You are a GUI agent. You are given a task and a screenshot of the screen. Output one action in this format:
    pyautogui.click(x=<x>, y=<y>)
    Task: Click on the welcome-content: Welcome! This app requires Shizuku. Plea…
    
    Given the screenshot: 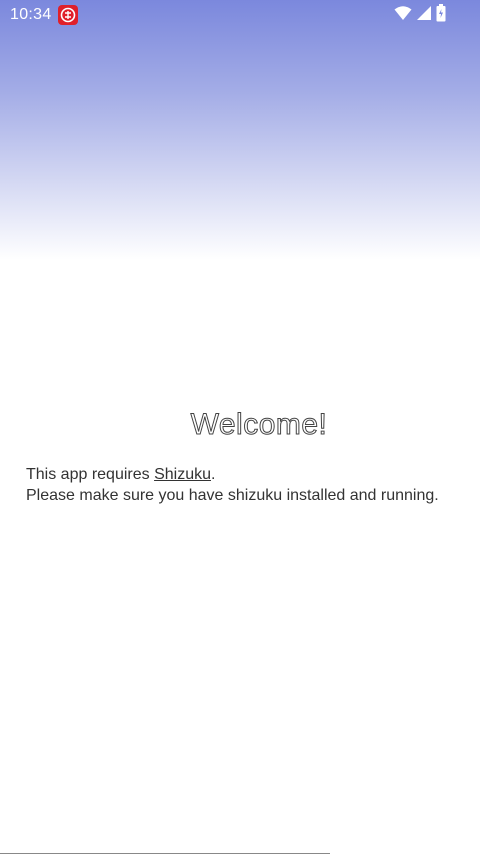 What is the action you would take?
    pyautogui.click(x=246, y=457)
    